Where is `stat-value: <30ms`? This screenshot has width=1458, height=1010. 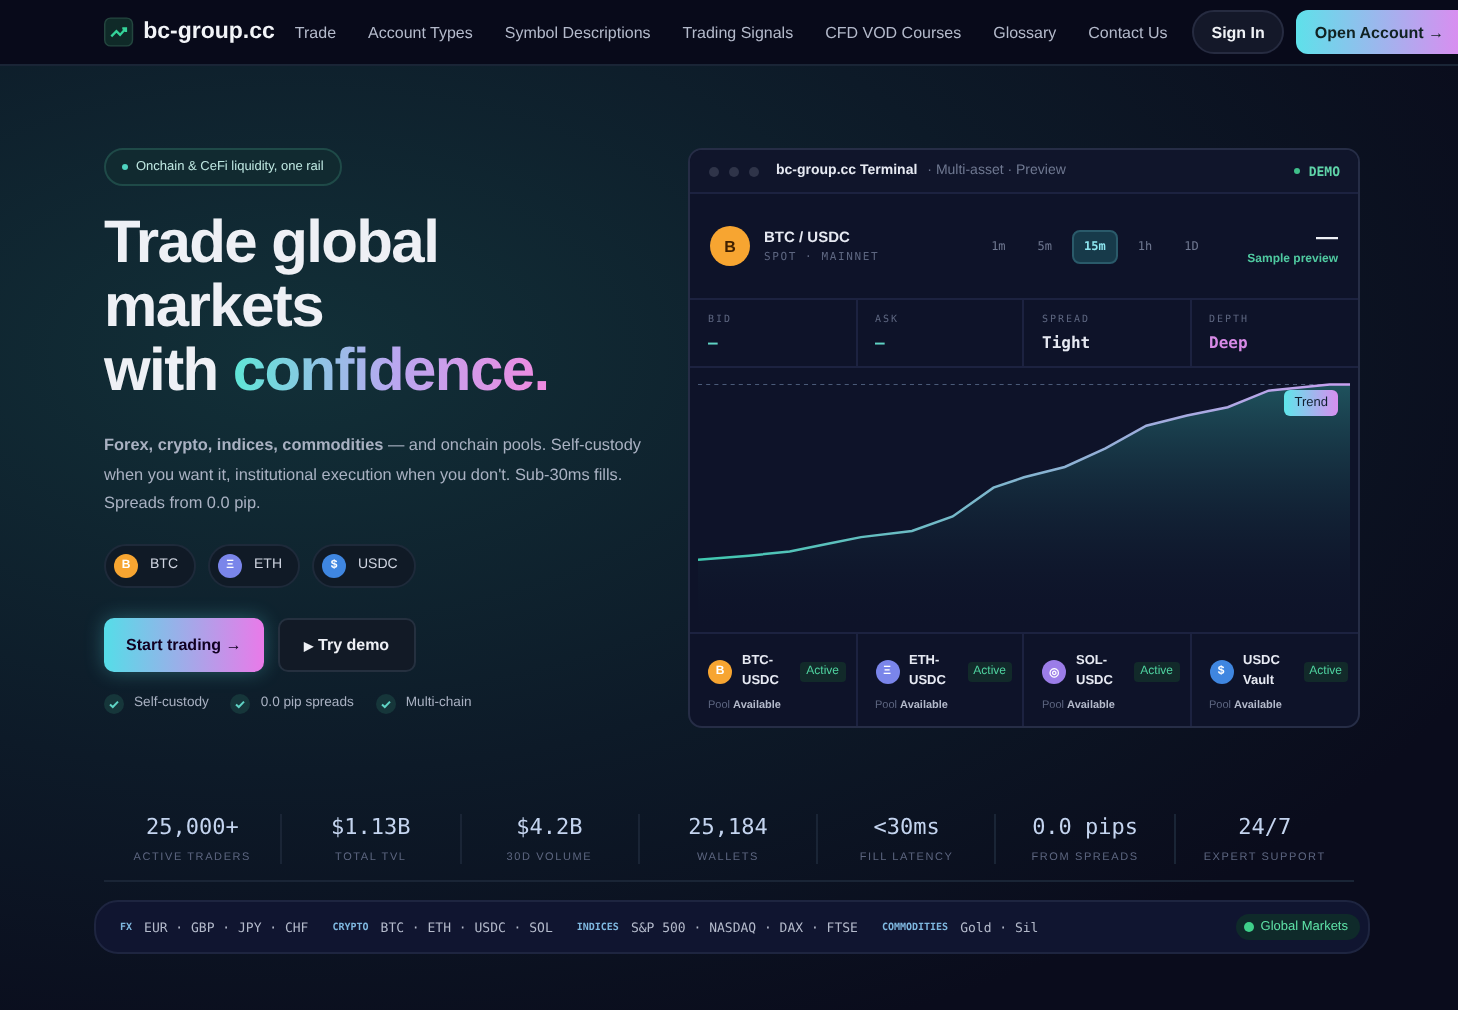
stat-value: <30ms is located at coordinates (906, 827).